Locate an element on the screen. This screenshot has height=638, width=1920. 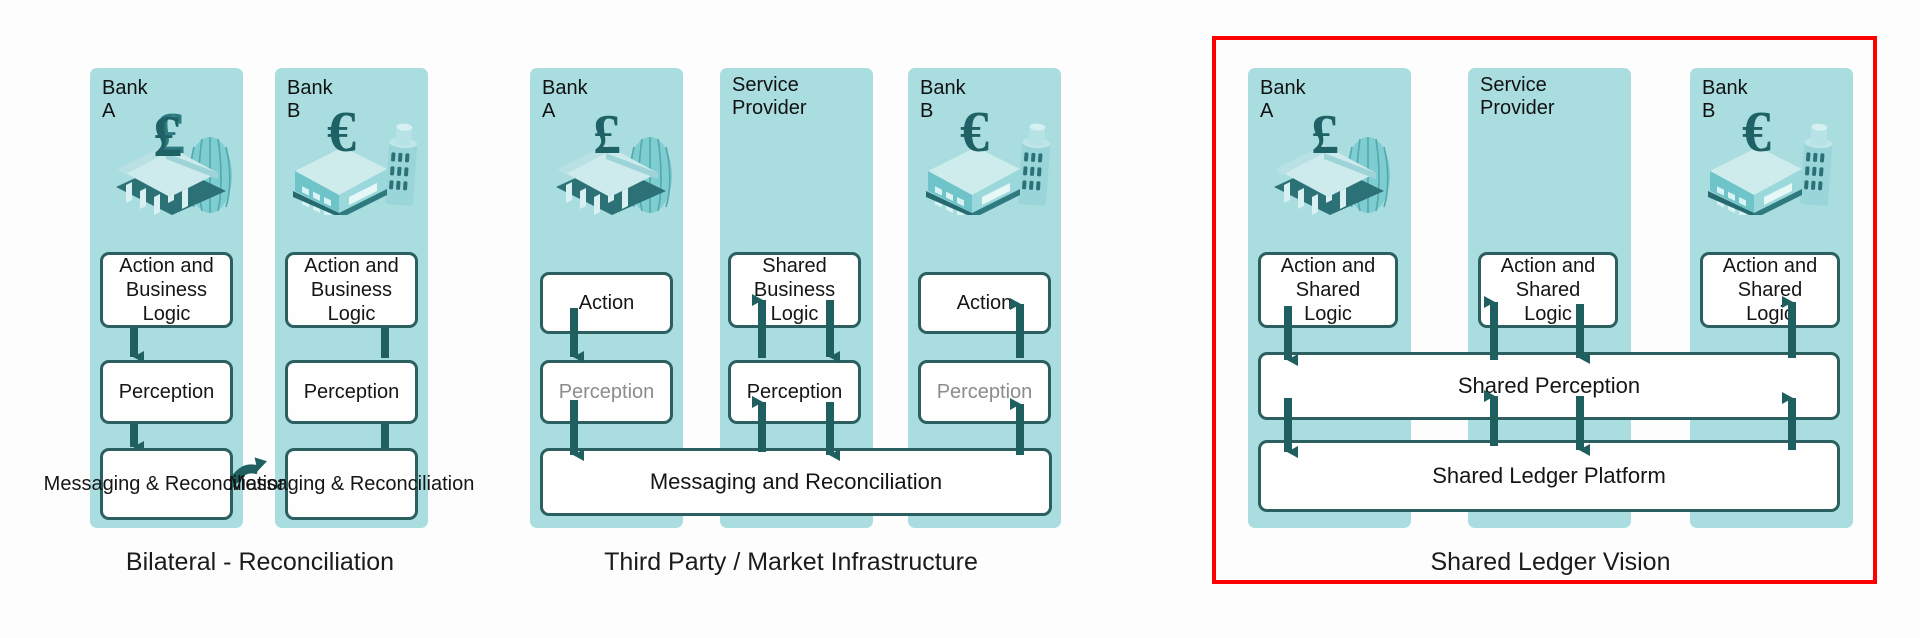
box-bank-b-messaging-reconciliation: Messaging & Reconciliation is located at coordinates (351, 484).